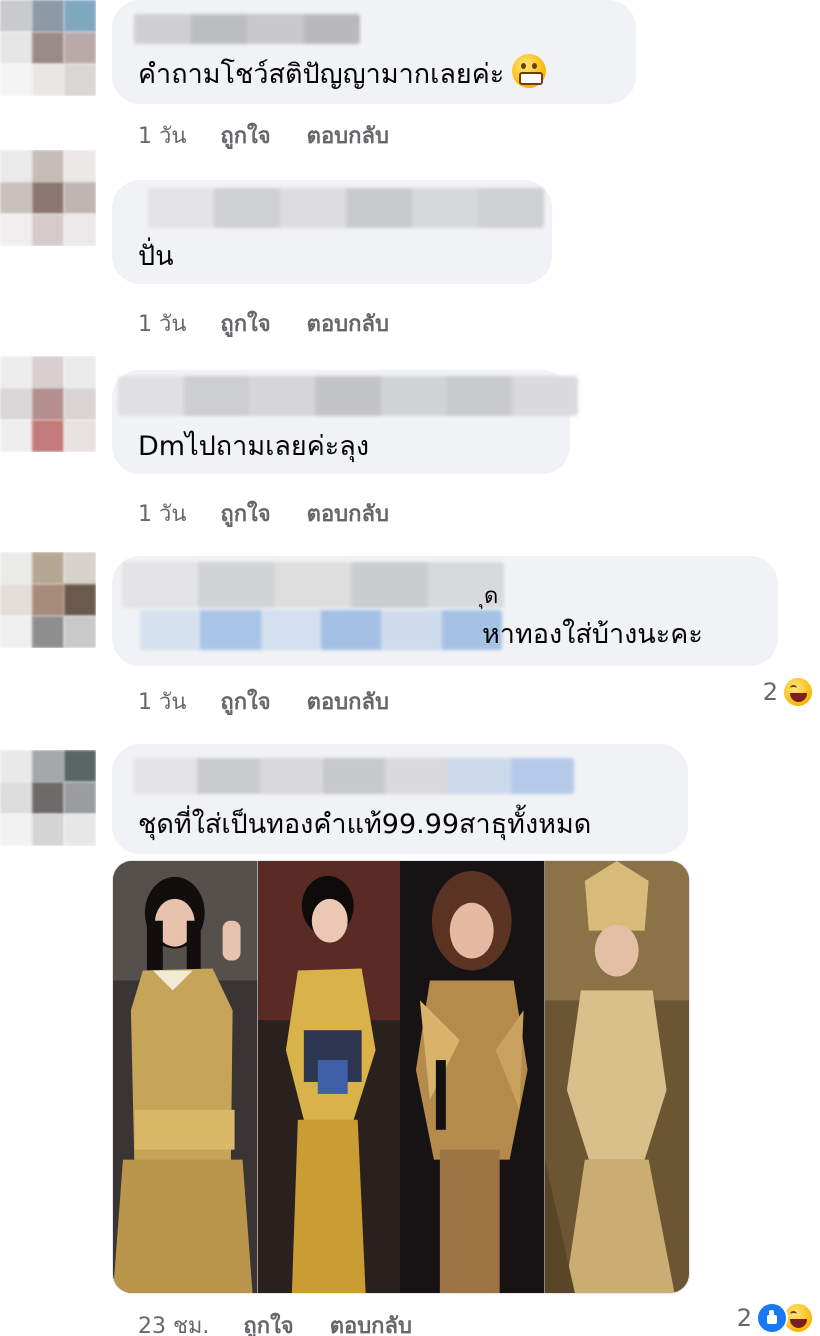 The width and height of the screenshot is (820, 1336). What do you see at coordinates (374, 52) in the screenshot?
I see `comment-bubble: คำถามโชว์สติปัญญามากเลยค่ะ` at bounding box center [374, 52].